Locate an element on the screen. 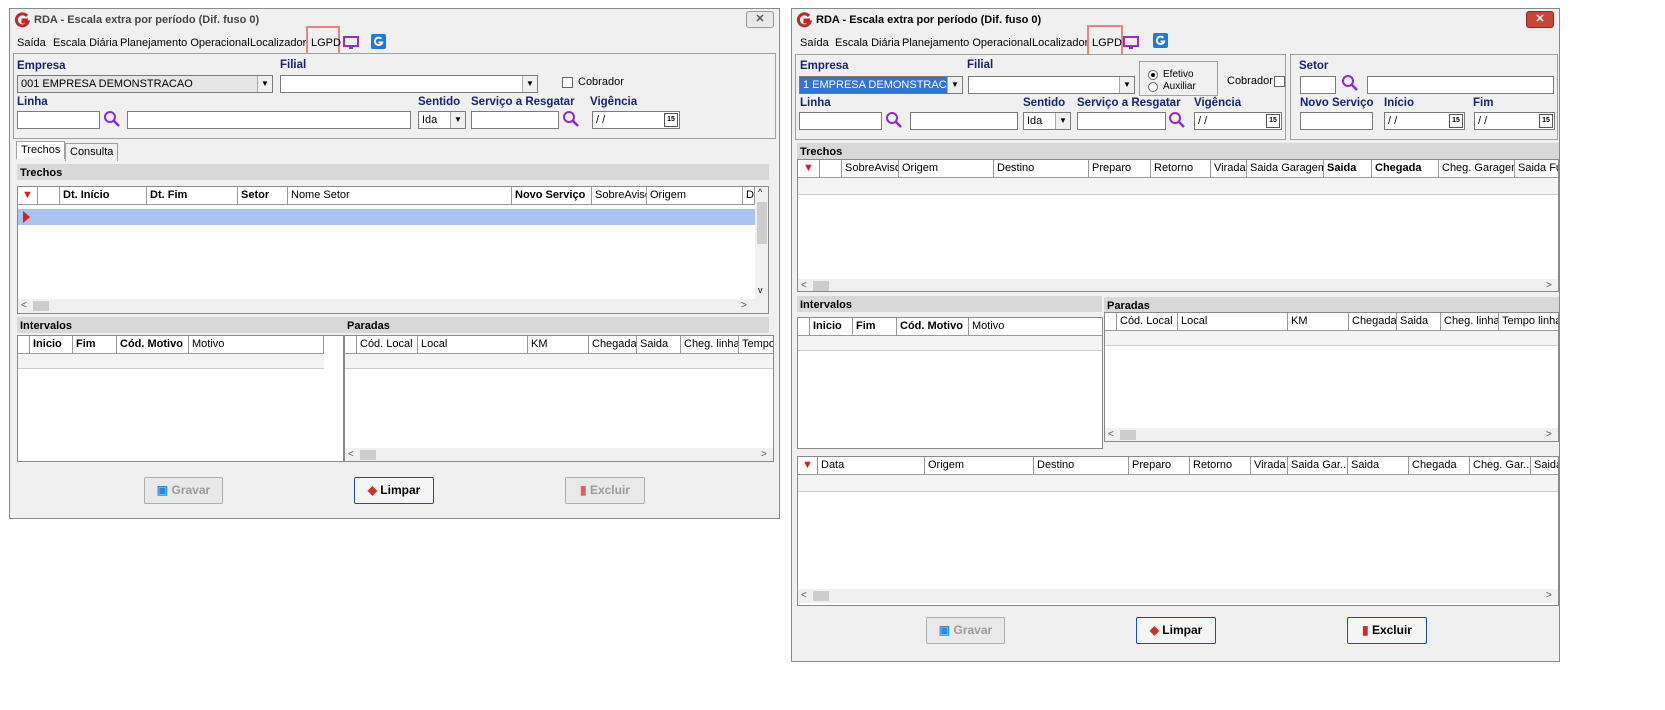 The height and width of the screenshot is (710, 1665). col-setor: Setor is located at coordinates (263, 196).